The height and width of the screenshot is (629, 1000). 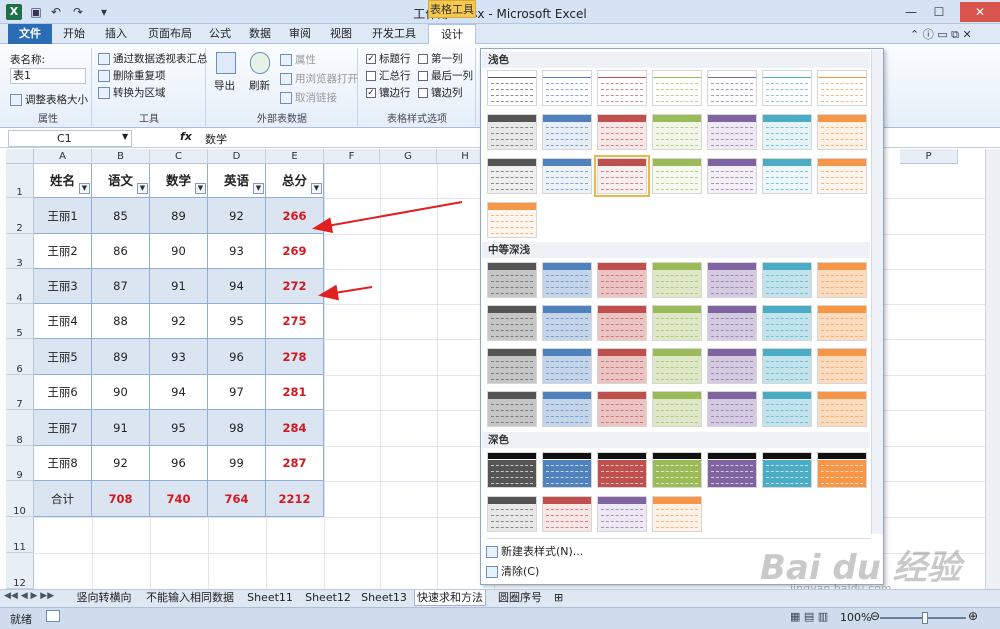 I want to click on view-buttons-icons: ▦ ▤ ▥, so click(x=809, y=616).